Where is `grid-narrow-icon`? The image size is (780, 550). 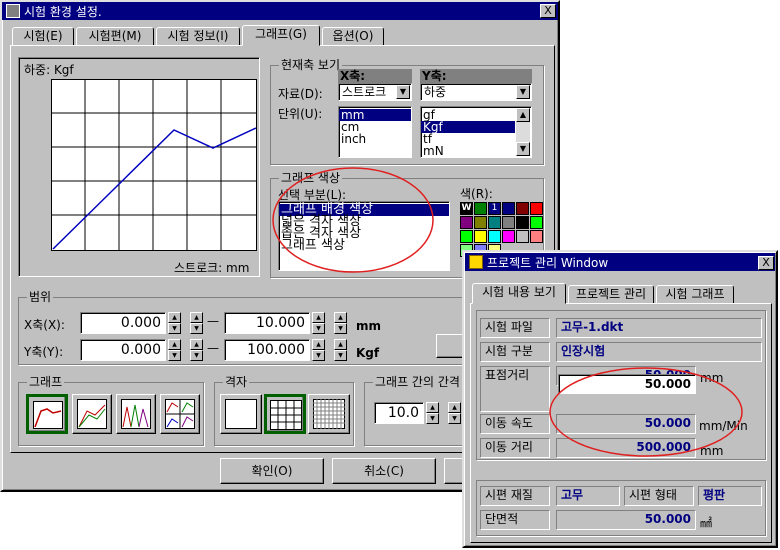 grid-narrow-icon is located at coordinates (329, 414).